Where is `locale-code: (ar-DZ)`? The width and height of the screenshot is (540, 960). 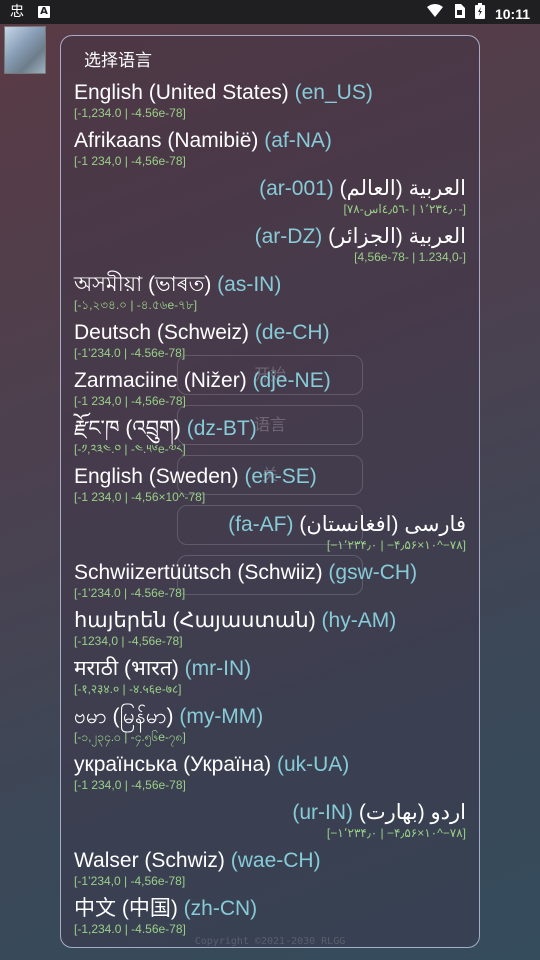
locale-code: (ar-DZ) is located at coordinates (288, 236).